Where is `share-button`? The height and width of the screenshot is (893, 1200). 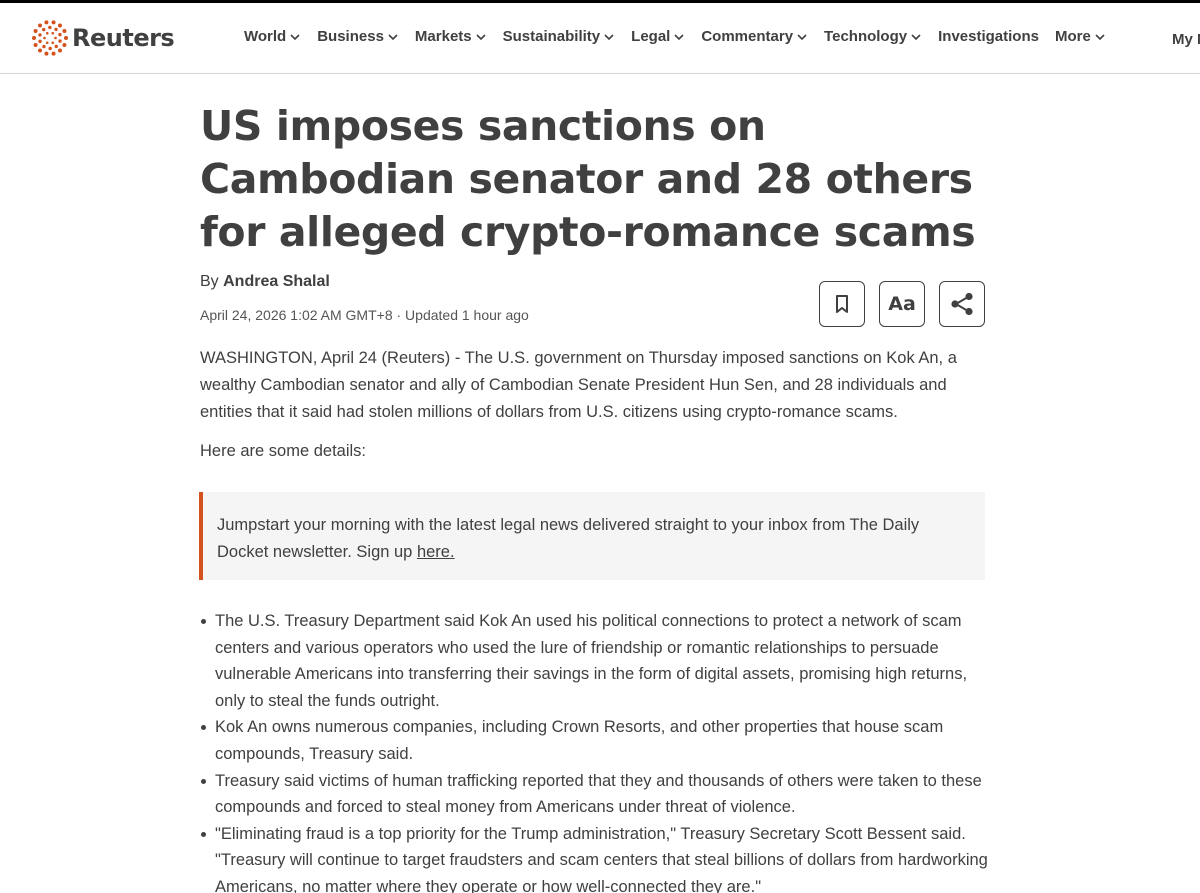
share-button is located at coordinates (962, 304).